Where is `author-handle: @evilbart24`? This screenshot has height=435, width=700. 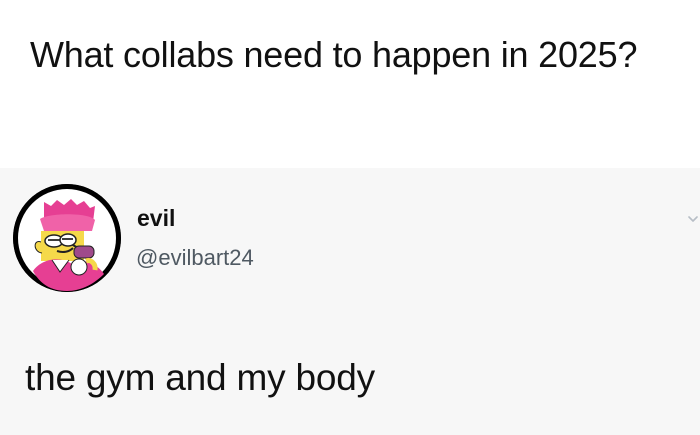
author-handle: @evilbart24 is located at coordinates (195, 258).